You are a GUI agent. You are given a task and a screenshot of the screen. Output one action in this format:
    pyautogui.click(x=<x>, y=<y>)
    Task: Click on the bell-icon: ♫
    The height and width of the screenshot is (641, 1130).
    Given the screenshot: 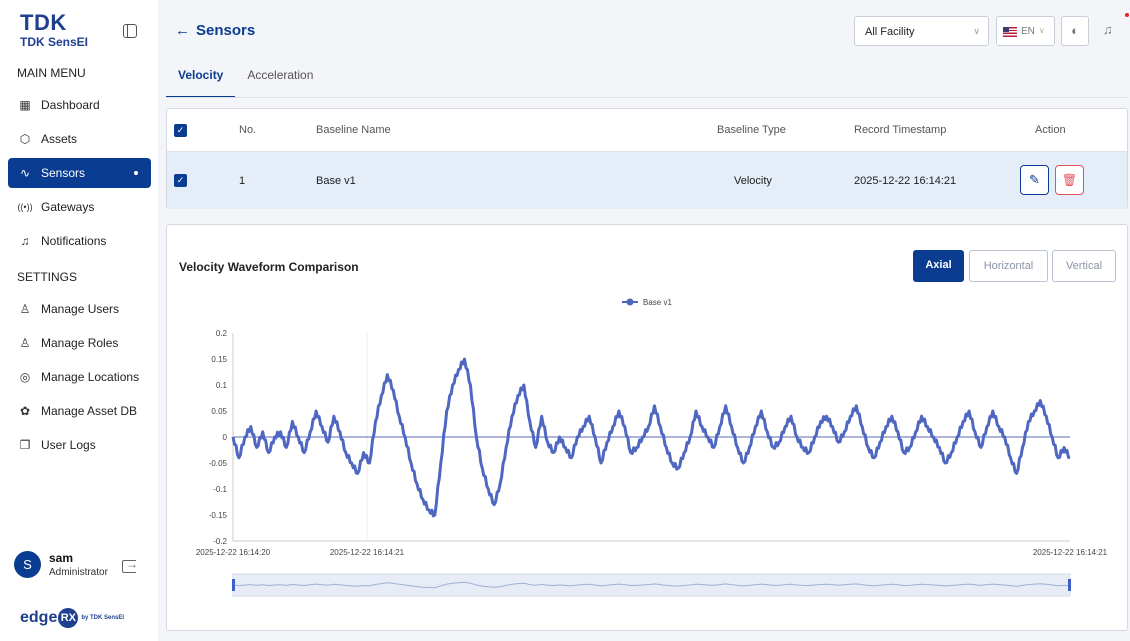 What is the action you would take?
    pyautogui.click(x=25, y=241)
    